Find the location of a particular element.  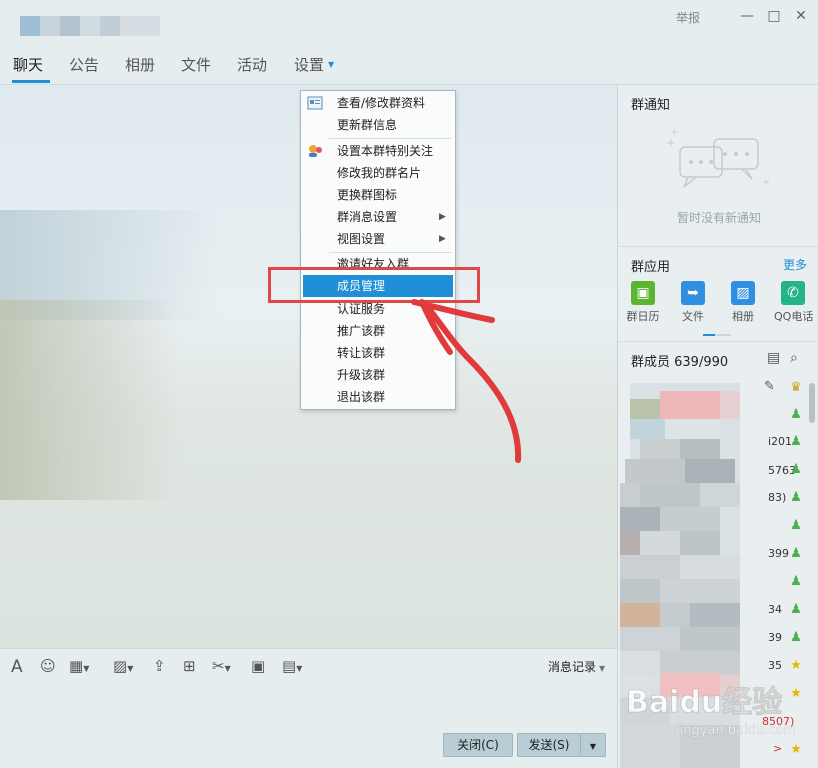

image-icon: ▨▼ is located at coordinates (123, 666).